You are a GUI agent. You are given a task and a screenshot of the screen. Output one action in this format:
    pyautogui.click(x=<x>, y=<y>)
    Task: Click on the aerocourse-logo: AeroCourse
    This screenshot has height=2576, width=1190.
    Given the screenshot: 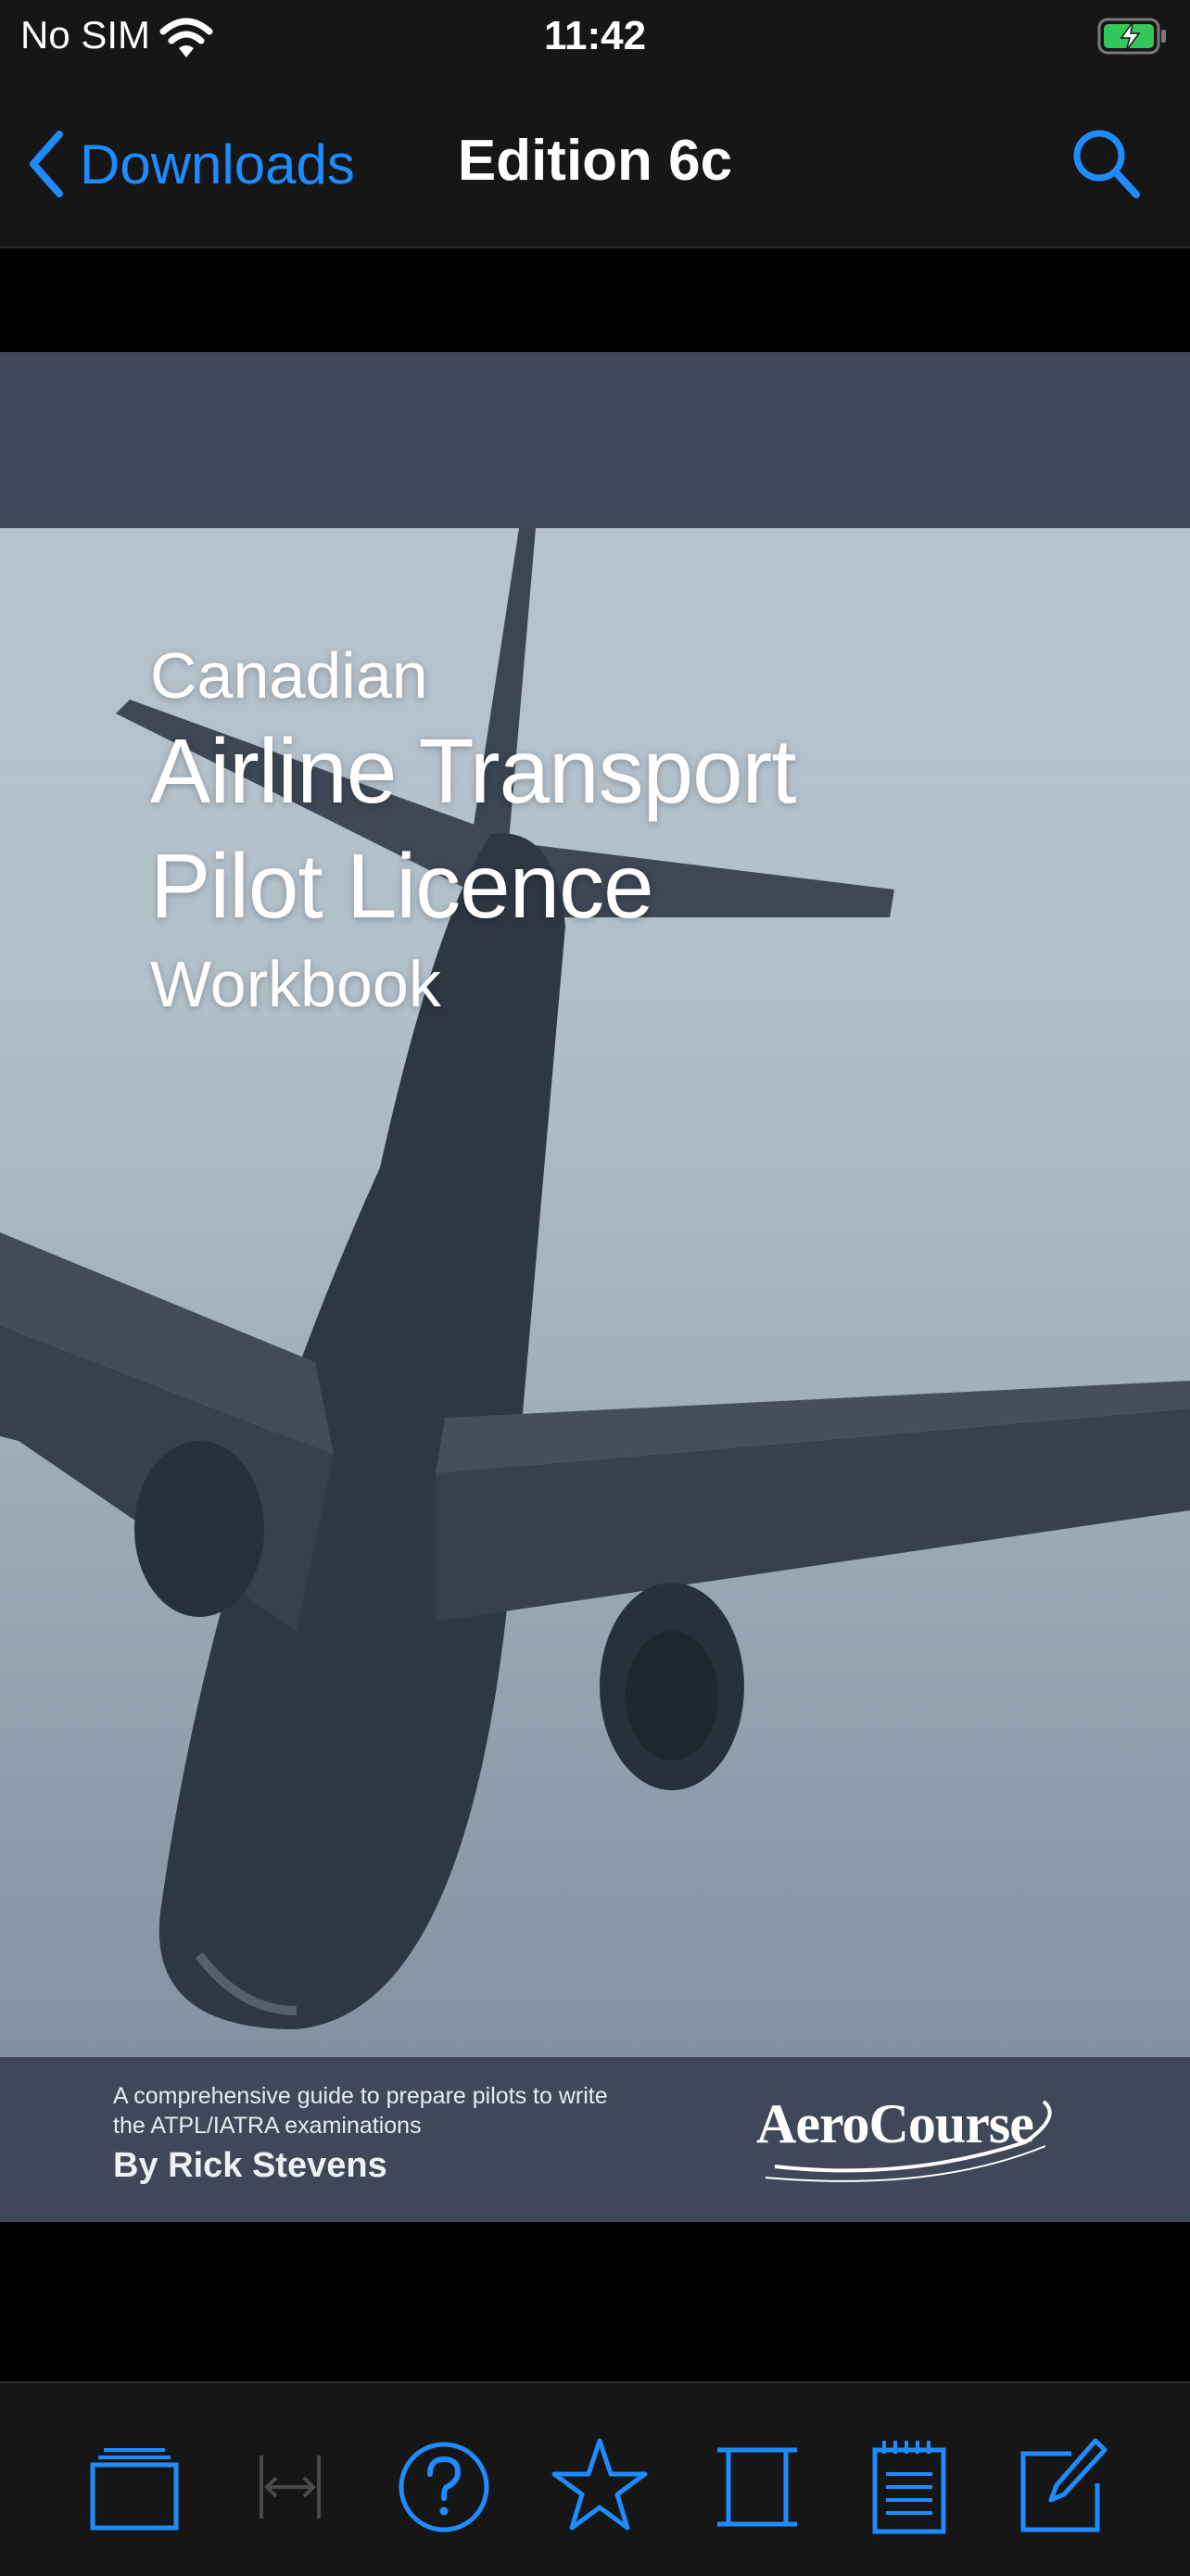 What is the action you would take?
    pyautogui.click(x=907, y=2140)
    